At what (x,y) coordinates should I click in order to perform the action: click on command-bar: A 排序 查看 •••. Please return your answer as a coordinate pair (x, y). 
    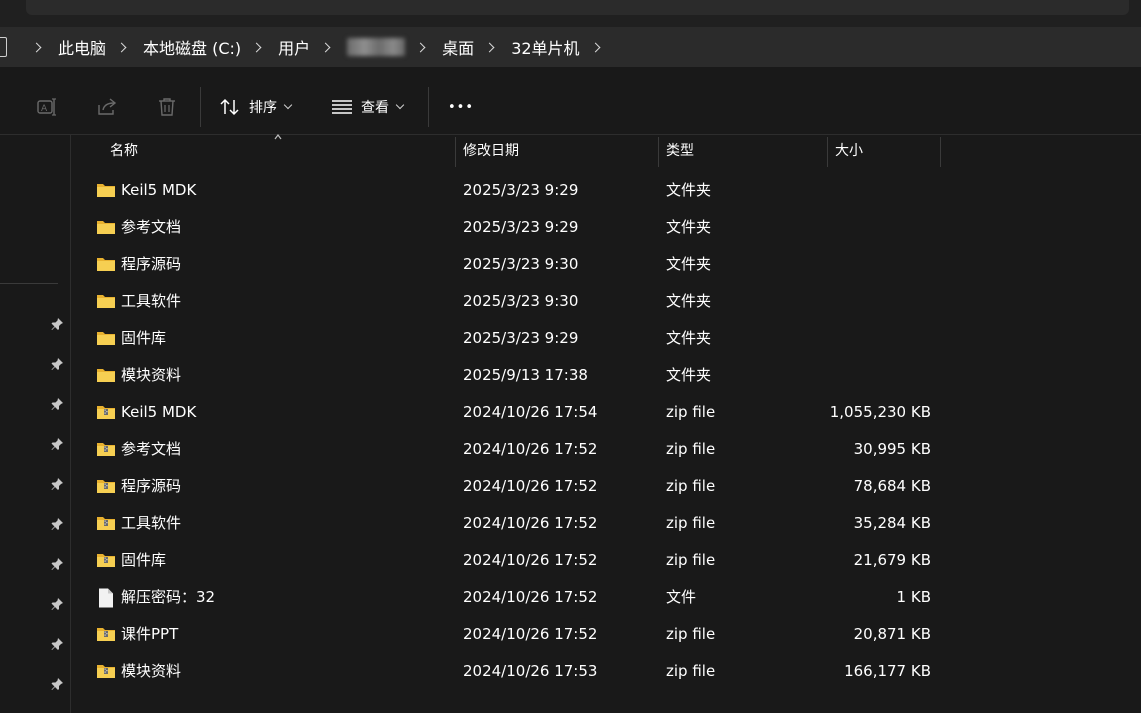
    Looking at the image, I should click on (570, 101).